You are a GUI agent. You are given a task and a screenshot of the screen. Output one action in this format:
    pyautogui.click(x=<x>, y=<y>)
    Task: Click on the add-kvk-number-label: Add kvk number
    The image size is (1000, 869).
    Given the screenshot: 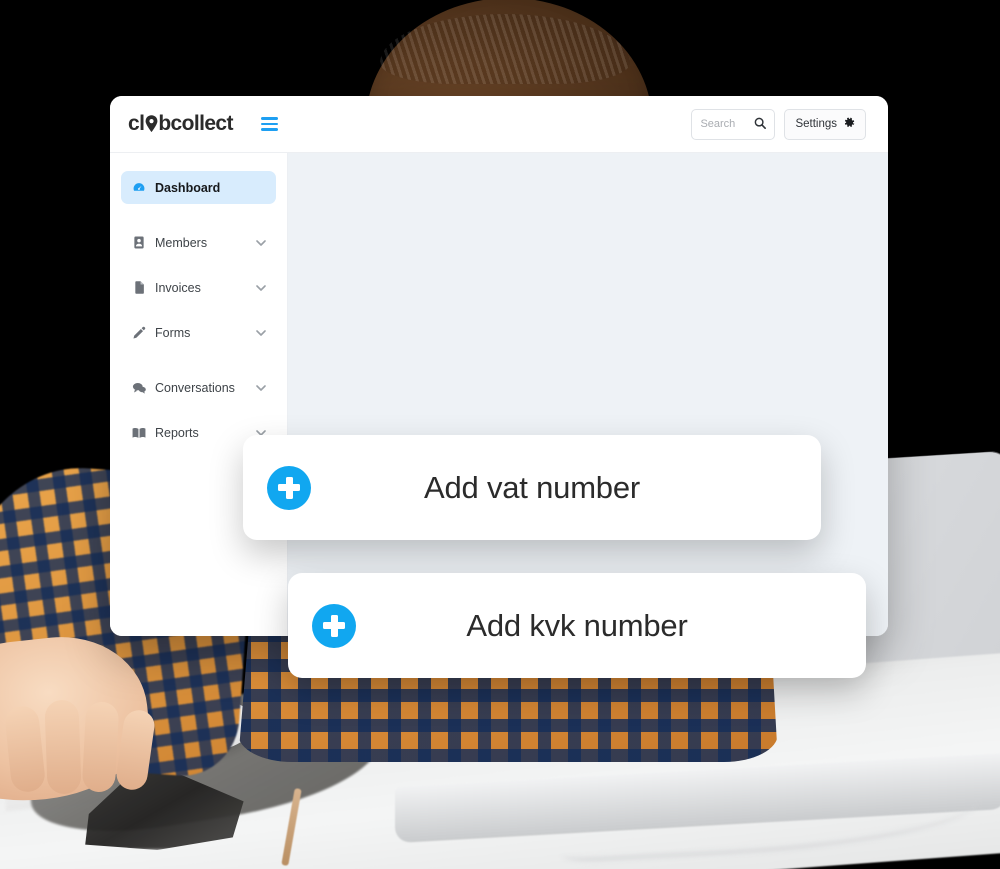 What is the action you would take?
    pyautogui.click(x=577, y=625)
    